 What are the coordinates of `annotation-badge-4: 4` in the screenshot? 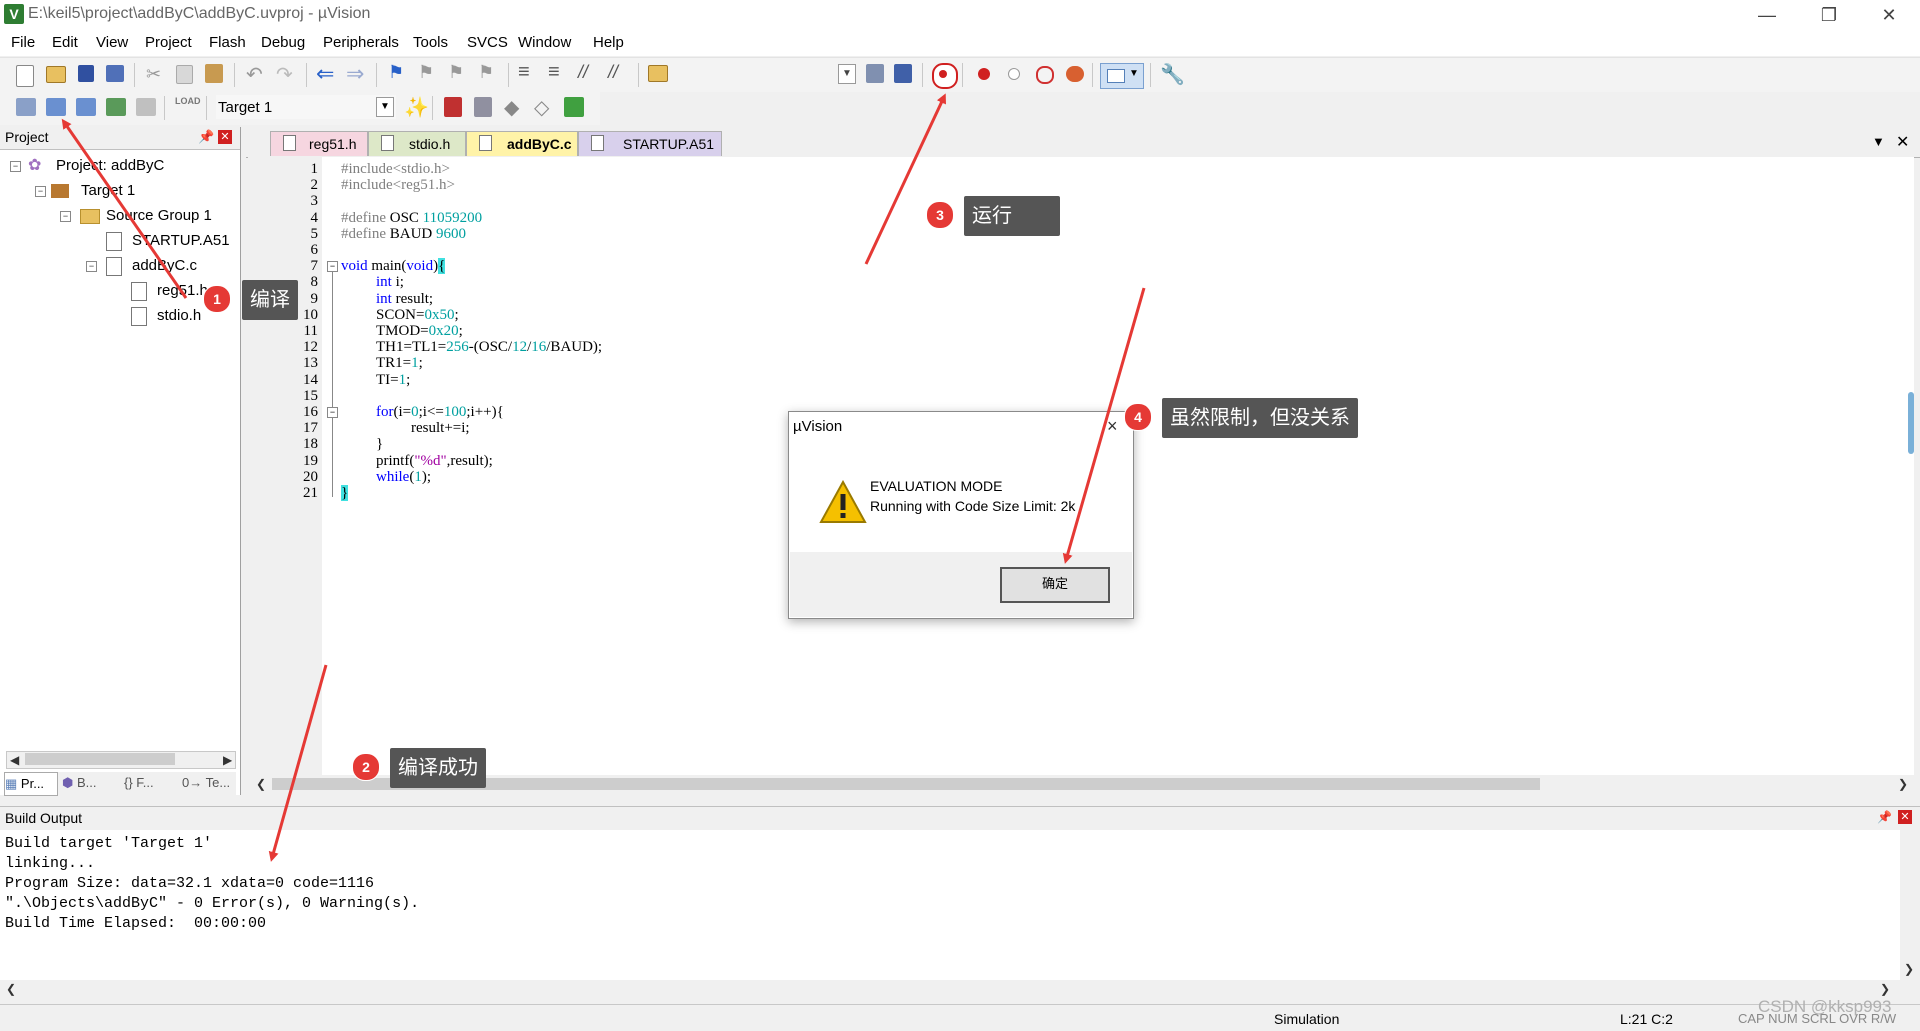 It's located at (1138, 417).